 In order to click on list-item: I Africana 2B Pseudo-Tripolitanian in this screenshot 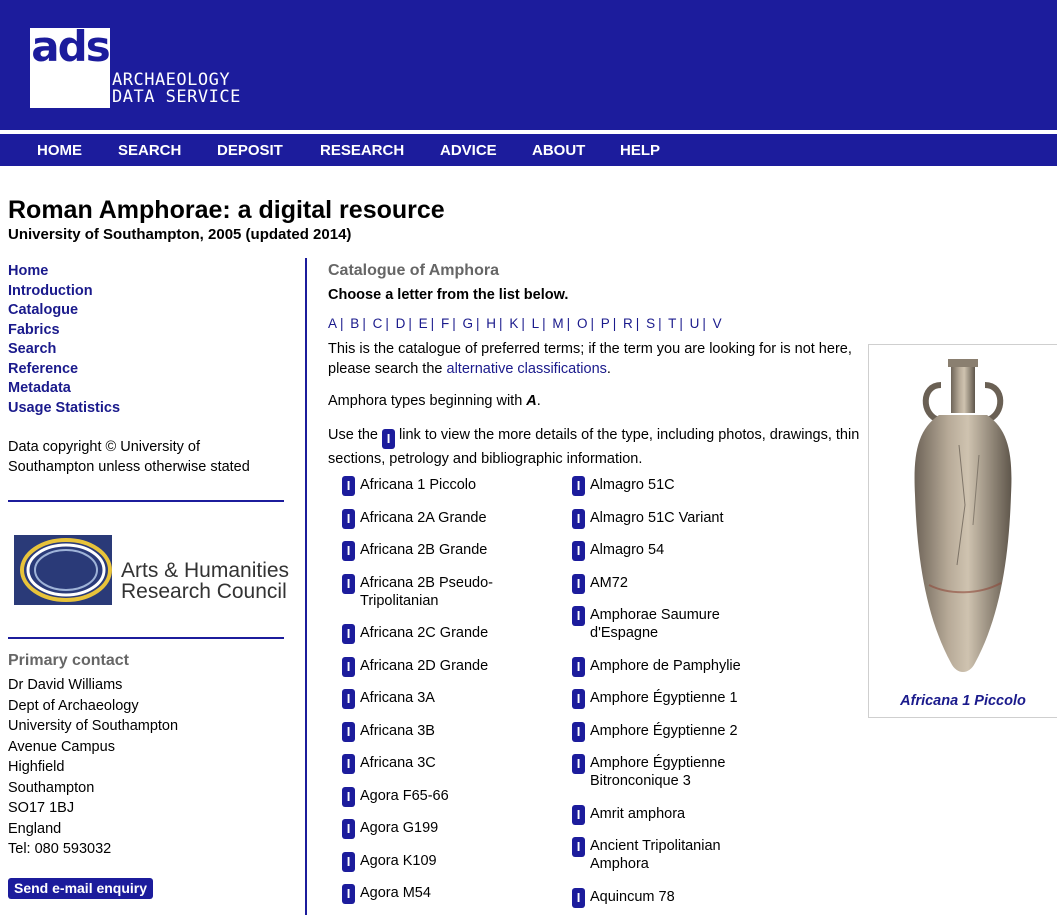, I will do `click(436, 591)`.